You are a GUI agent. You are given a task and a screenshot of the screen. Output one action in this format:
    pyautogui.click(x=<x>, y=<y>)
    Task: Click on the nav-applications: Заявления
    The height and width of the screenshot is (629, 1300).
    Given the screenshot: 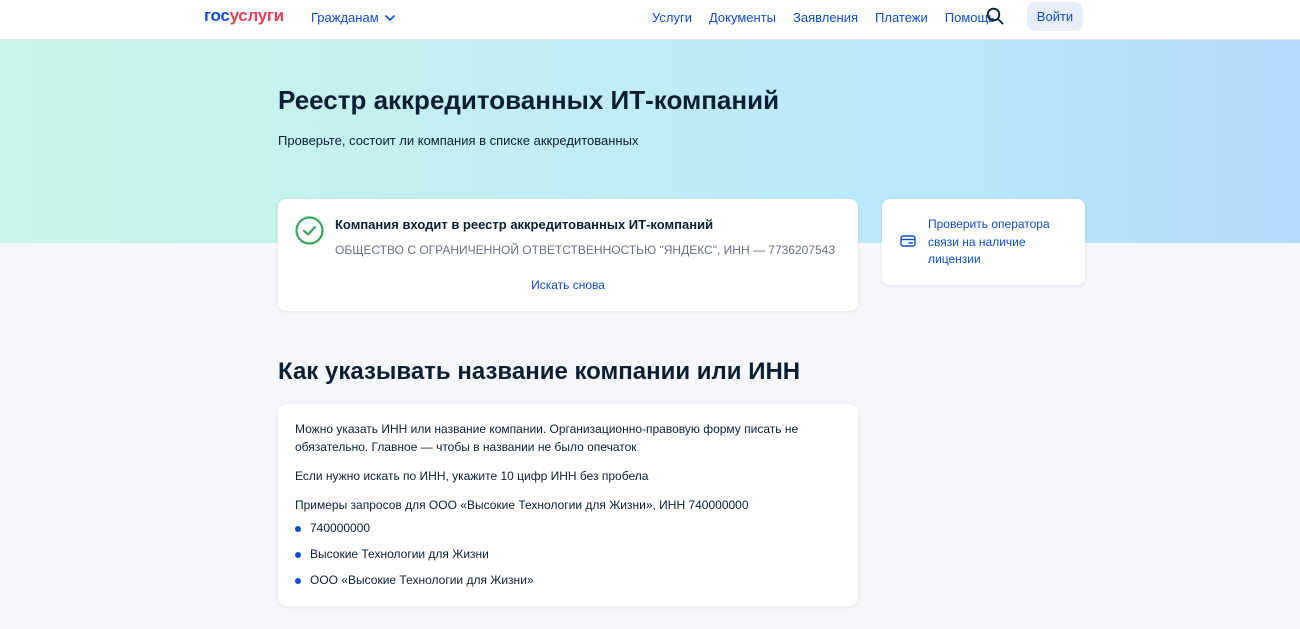 What is the action you would take?
    pyautogui.click(x=825, y=17)
    